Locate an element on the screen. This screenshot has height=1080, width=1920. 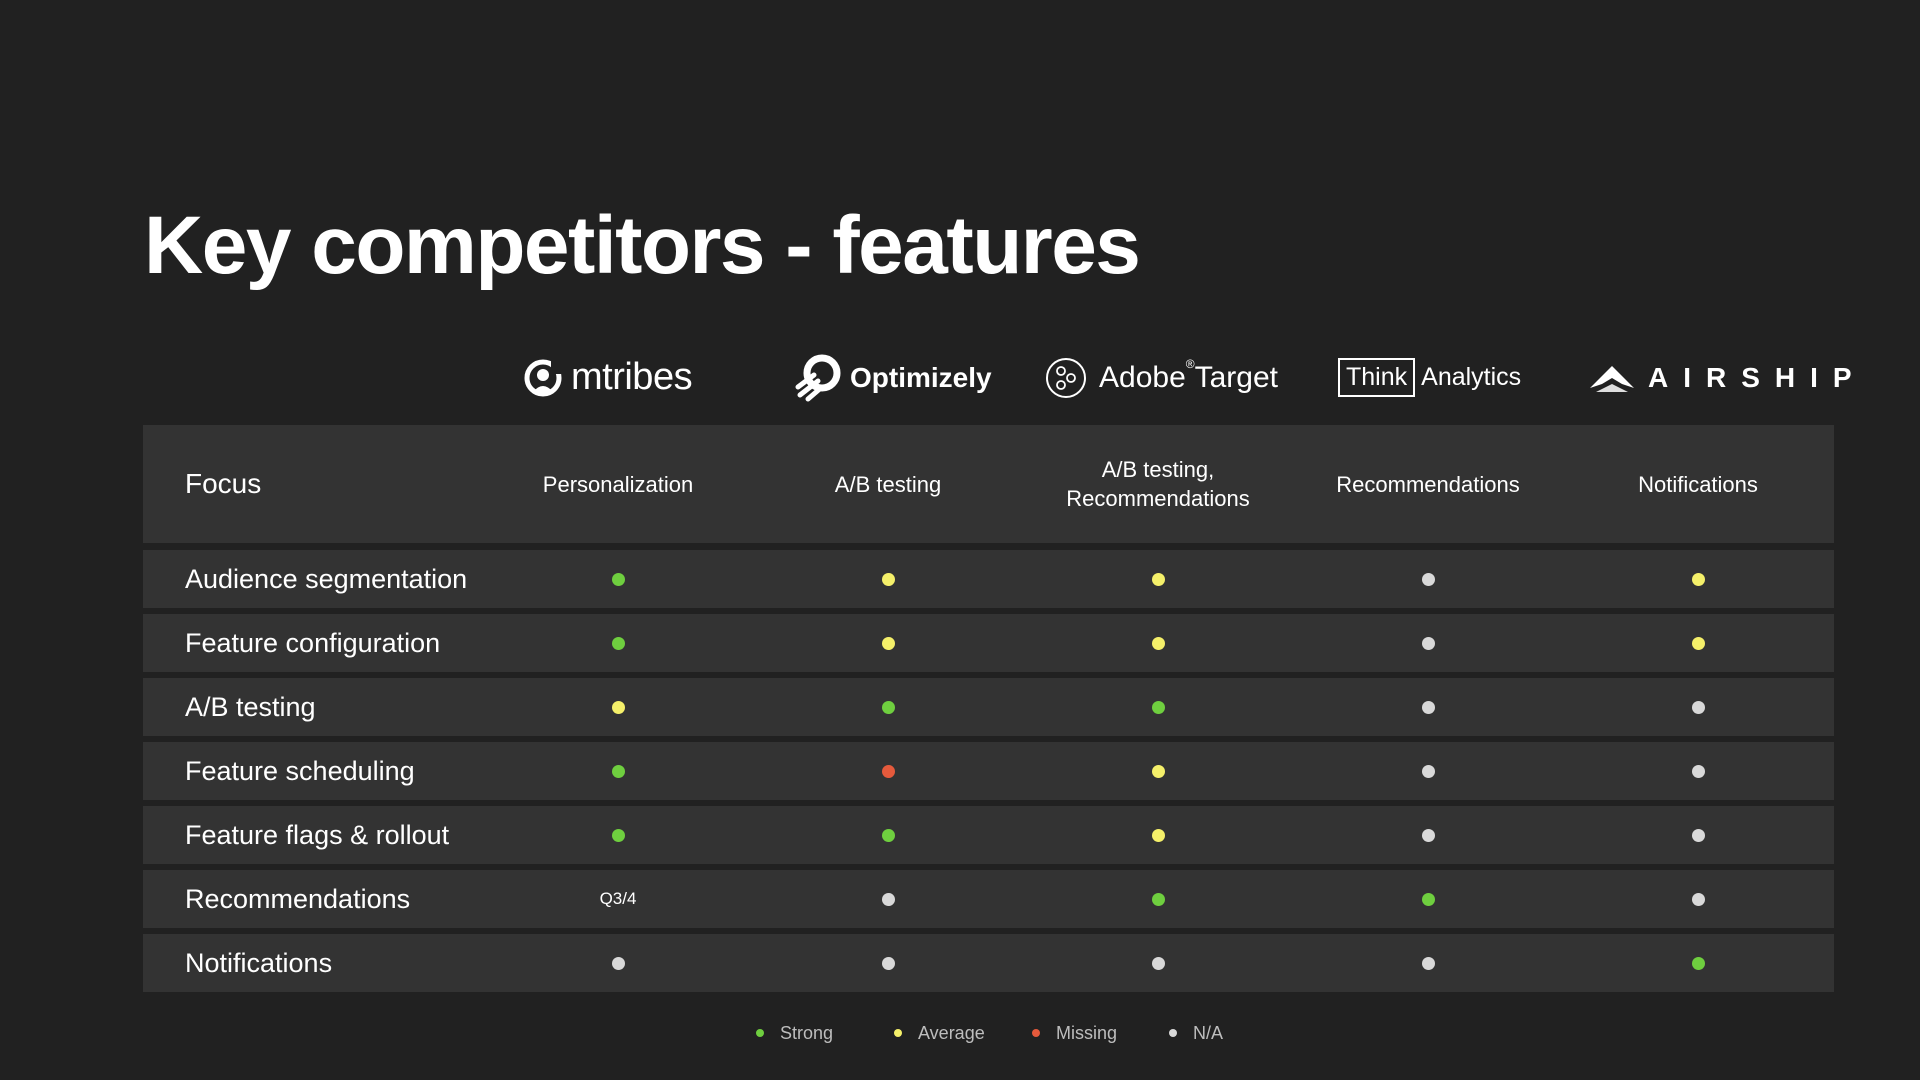
table-row: Feature configuration is located at coordinates (988, 643).